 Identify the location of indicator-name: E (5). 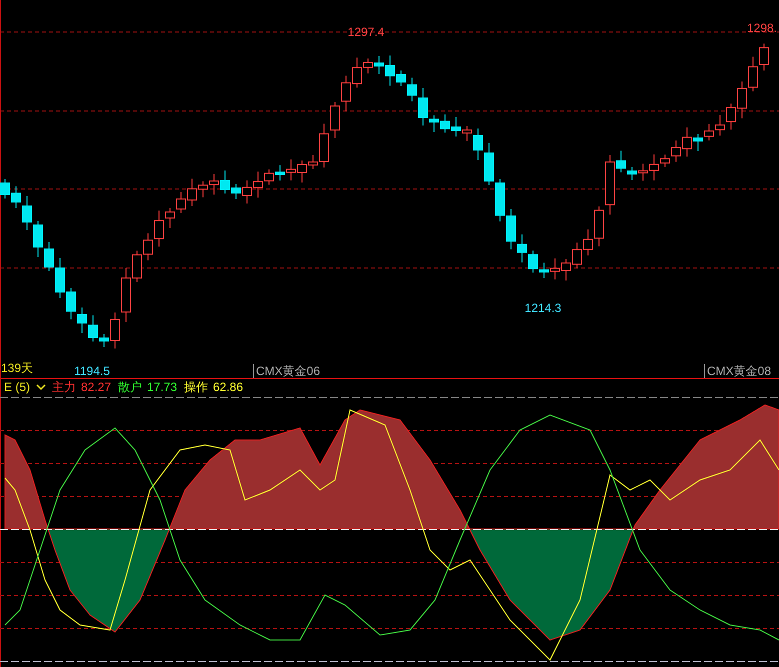
(17, 387).